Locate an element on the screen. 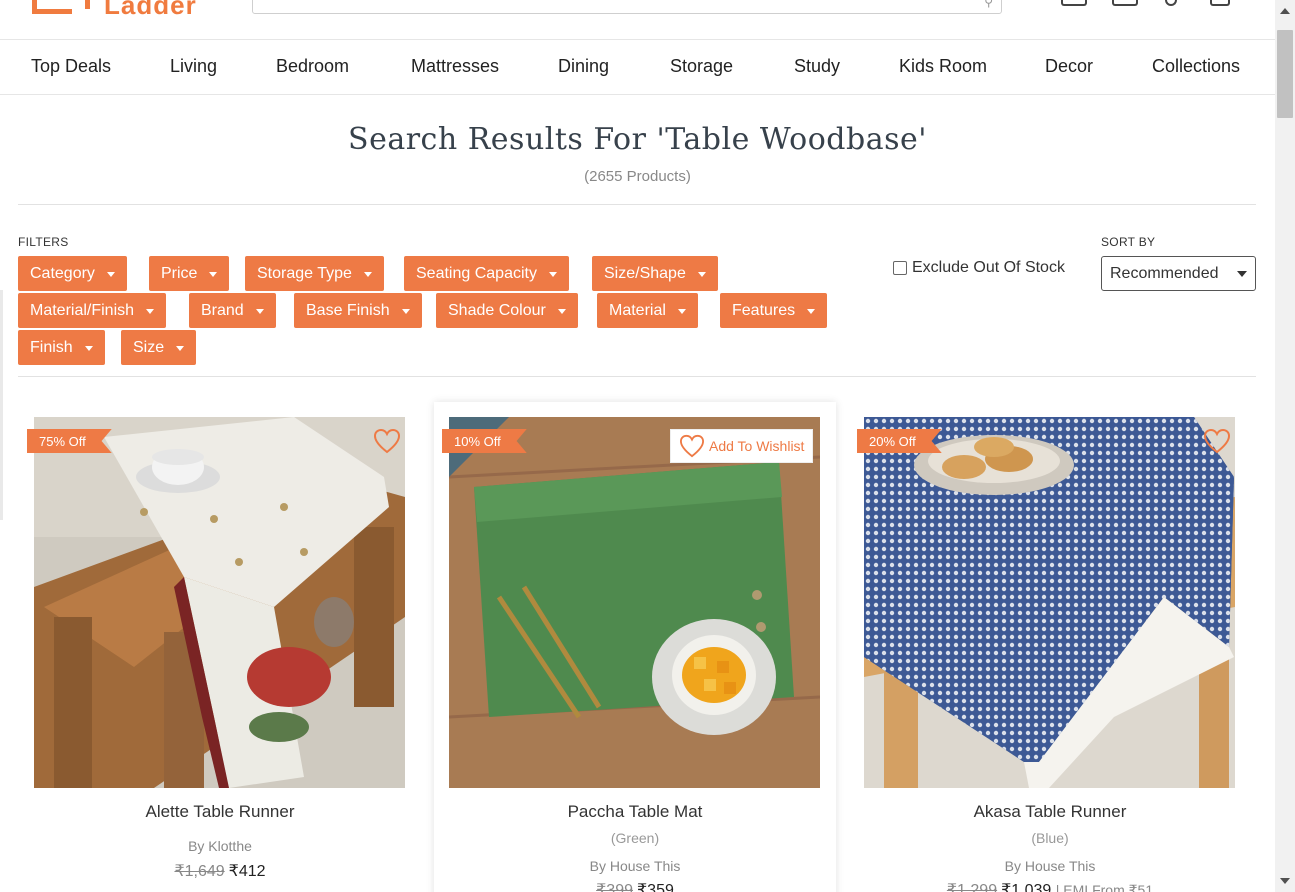 This screenshot has height=892, width=1295. nav-item-kids-room: Kids Room is located at coordinates (943, 66).